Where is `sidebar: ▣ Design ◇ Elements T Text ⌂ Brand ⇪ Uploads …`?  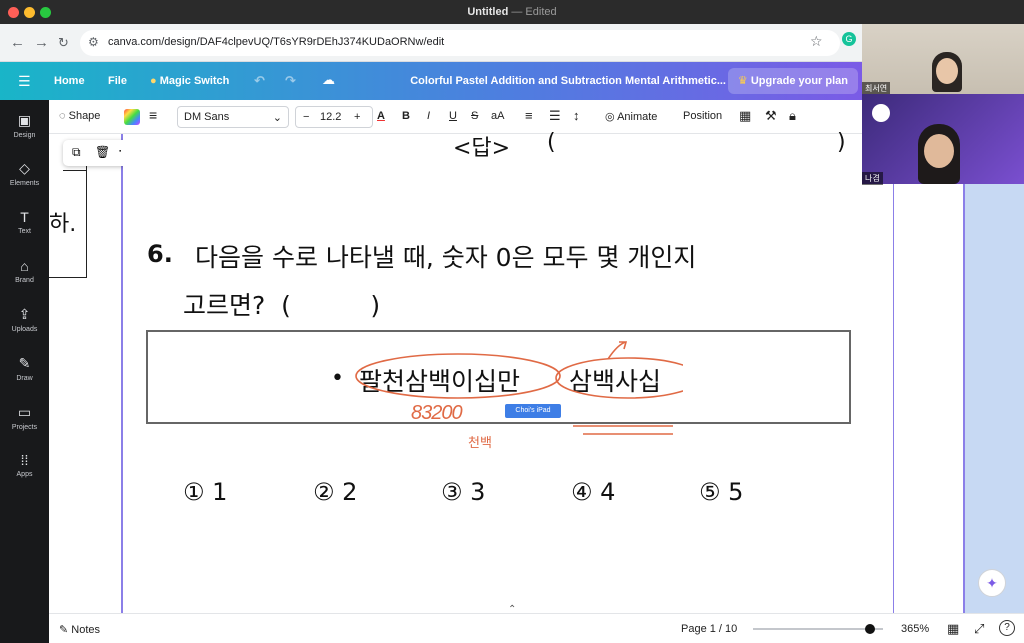 sidebar: ▣ Design ◇ Elements T Text ⌂ Brand ⇪ Uploads … is located at coordinates (24, 371).